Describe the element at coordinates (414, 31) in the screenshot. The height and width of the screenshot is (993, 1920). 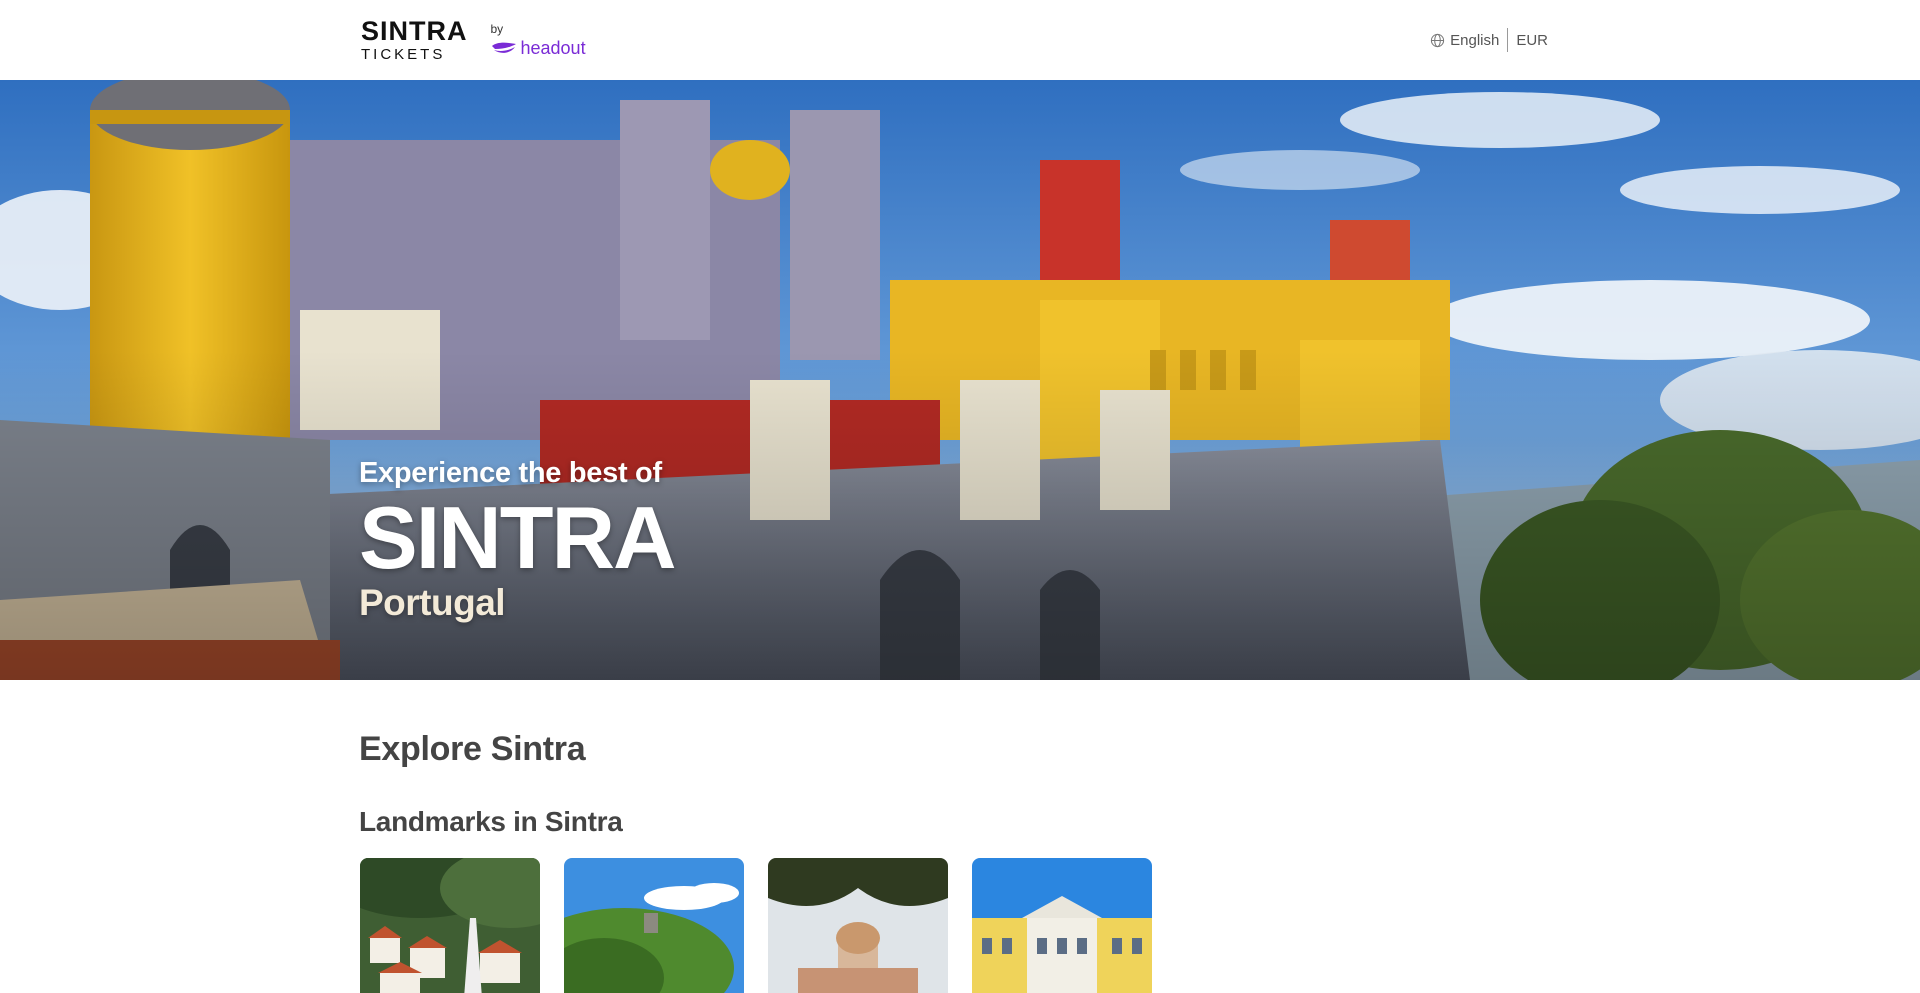
I see `logo-title: SINTRA` at that location.